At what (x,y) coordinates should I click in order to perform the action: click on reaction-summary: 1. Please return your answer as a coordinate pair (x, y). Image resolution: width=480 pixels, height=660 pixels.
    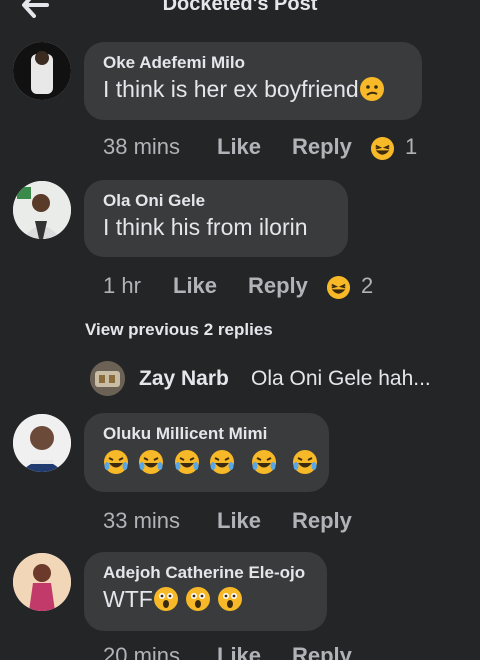
    Looking at the image, I should click on (393, 147).